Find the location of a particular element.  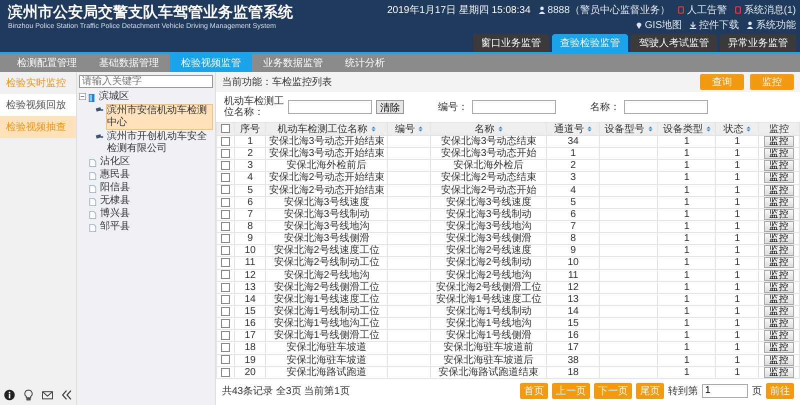

header-link: 系统消息(1) is located at coordinates (765, 10).